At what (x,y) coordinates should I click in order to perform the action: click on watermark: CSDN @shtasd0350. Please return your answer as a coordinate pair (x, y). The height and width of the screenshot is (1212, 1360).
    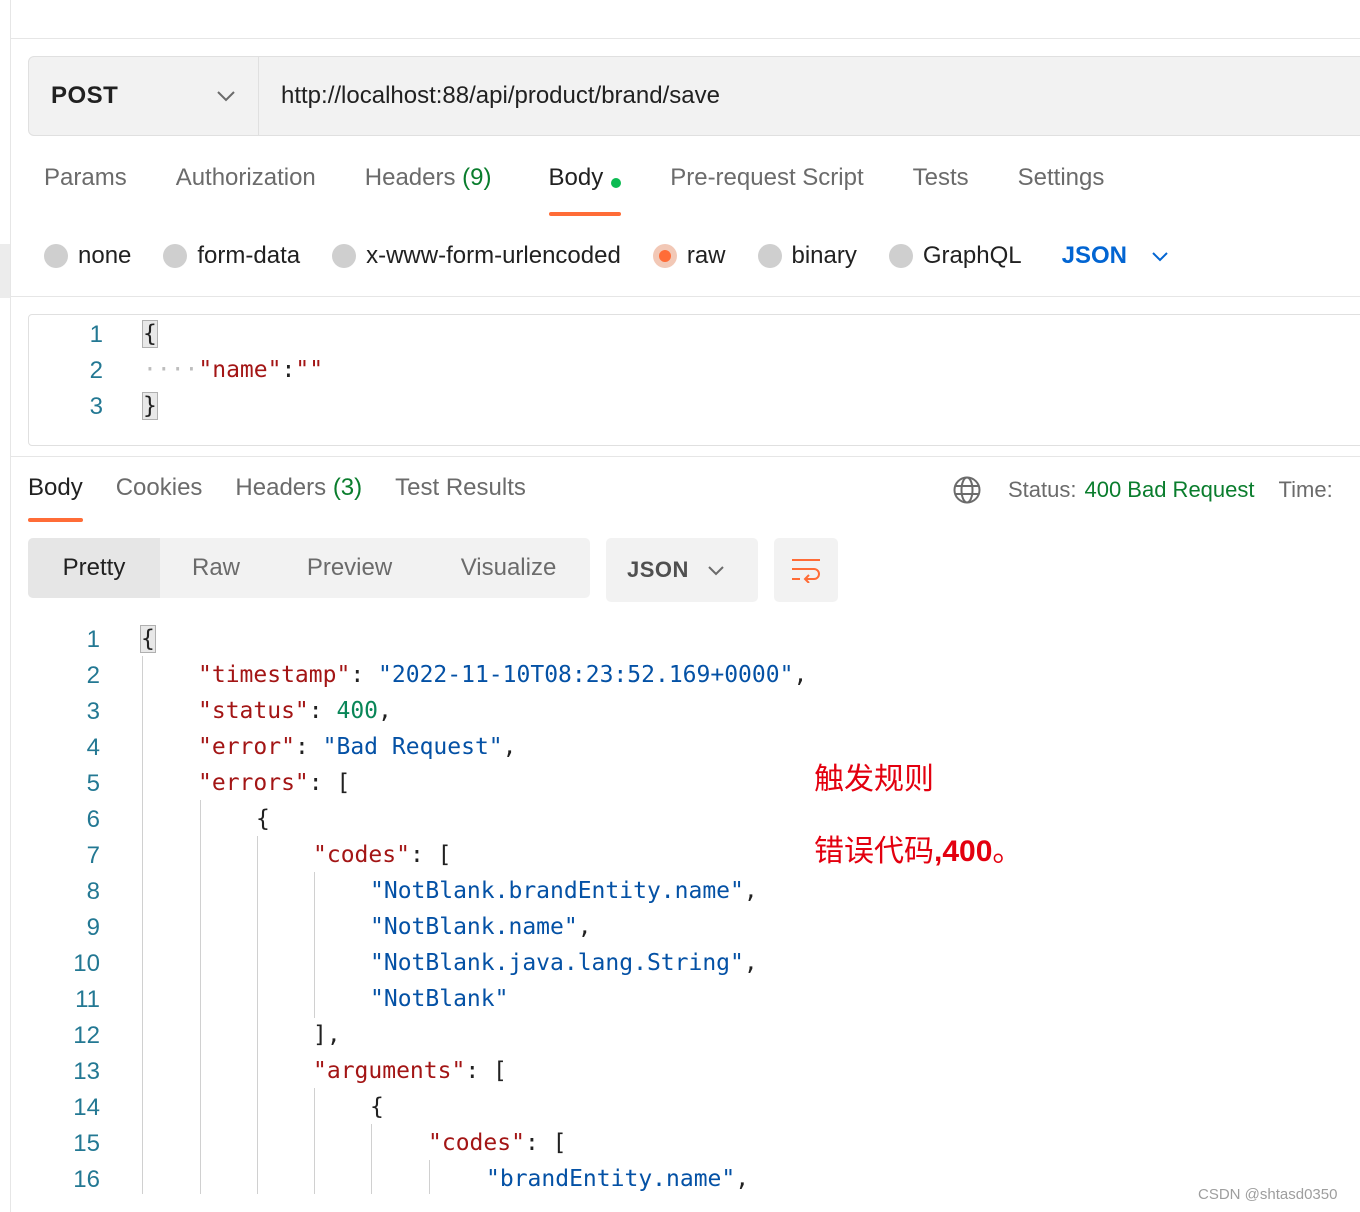
    Looking at the image, I should click on (1268, 1194).